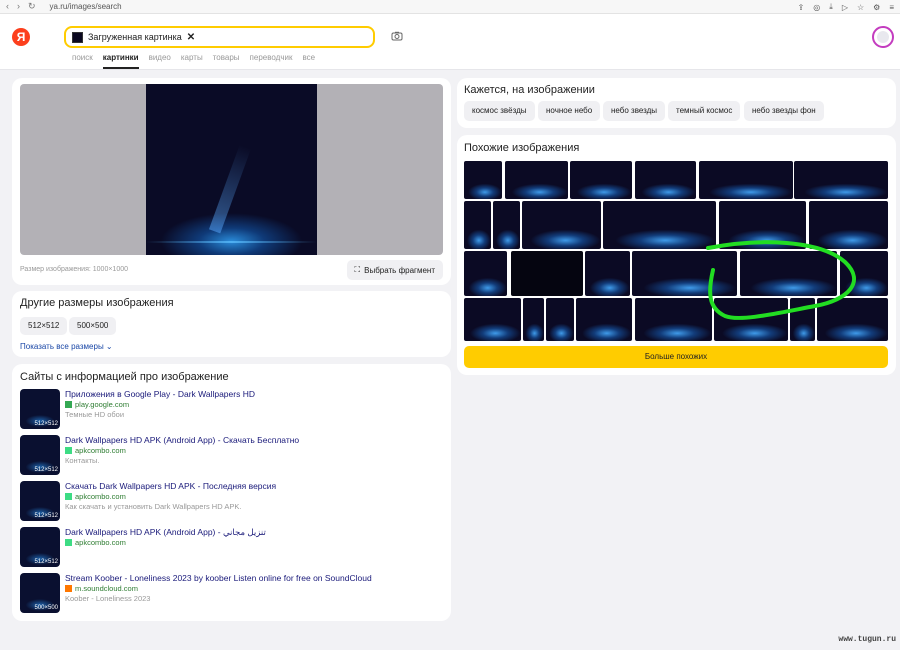  I want to click on bookmark-icon: ☆, so click(860, 7).